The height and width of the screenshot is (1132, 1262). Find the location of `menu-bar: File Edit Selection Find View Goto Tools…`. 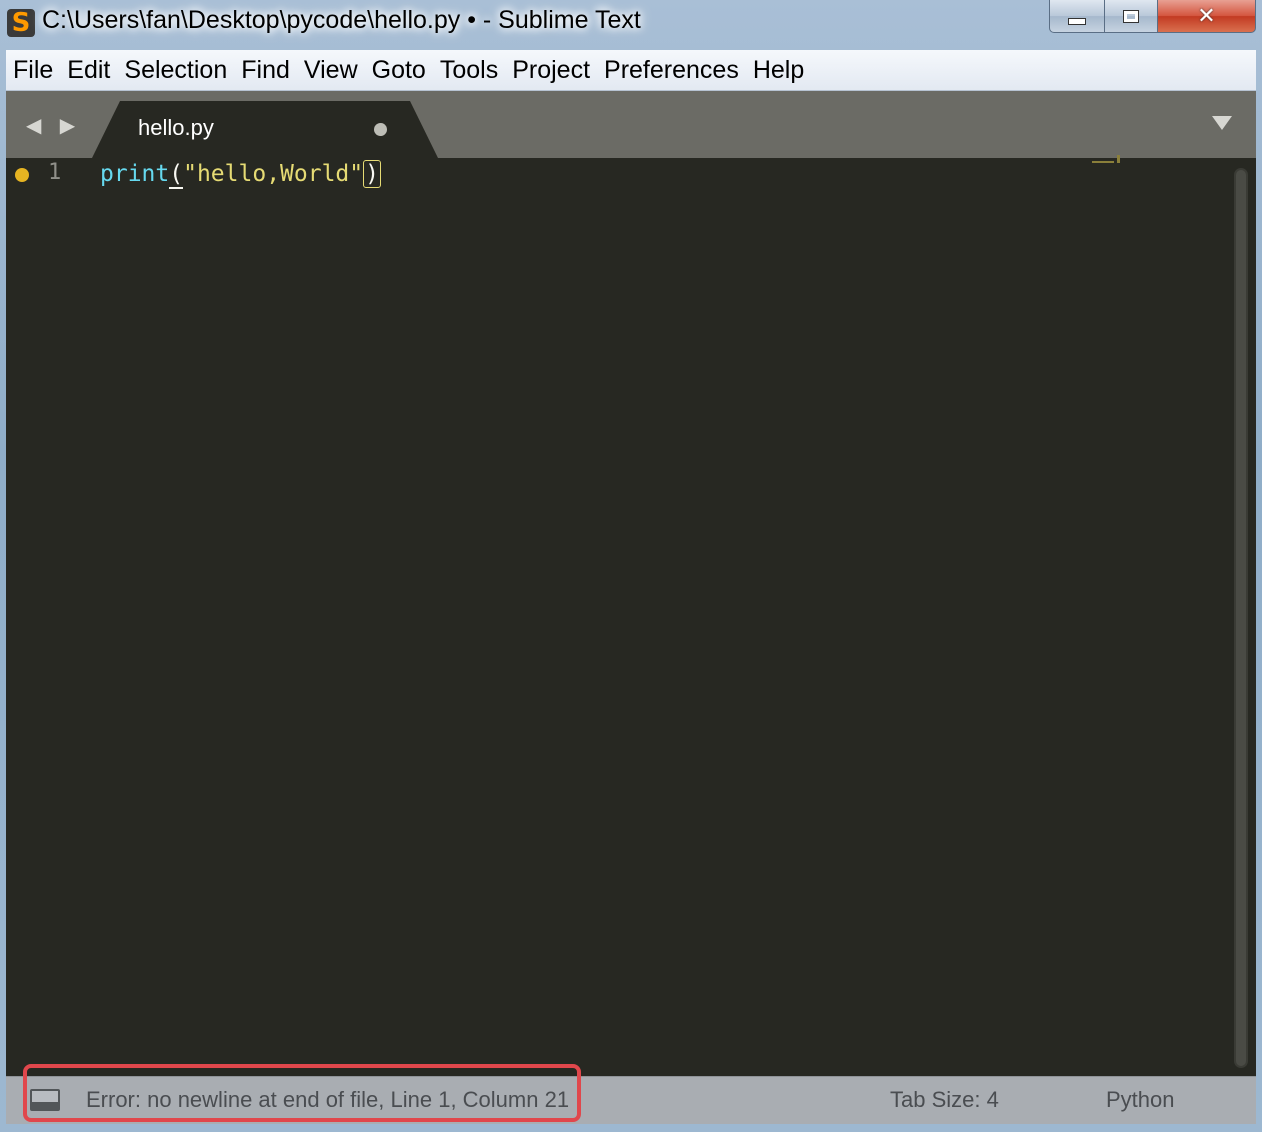

menu-bar: File Edit Selection Find View Goto Tools… is located at coordinates (631, 70).